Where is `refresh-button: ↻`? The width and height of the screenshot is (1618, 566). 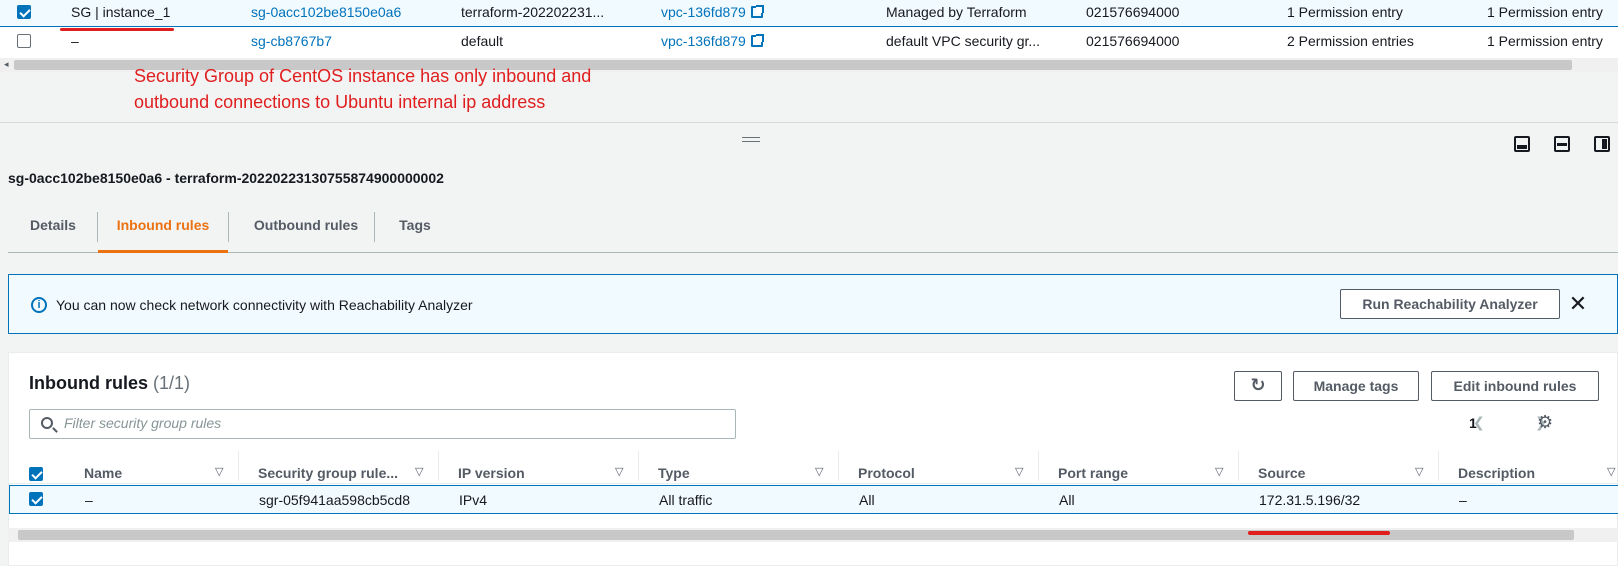 refresh-button: ↻ is located at coordinates (1258, 386).